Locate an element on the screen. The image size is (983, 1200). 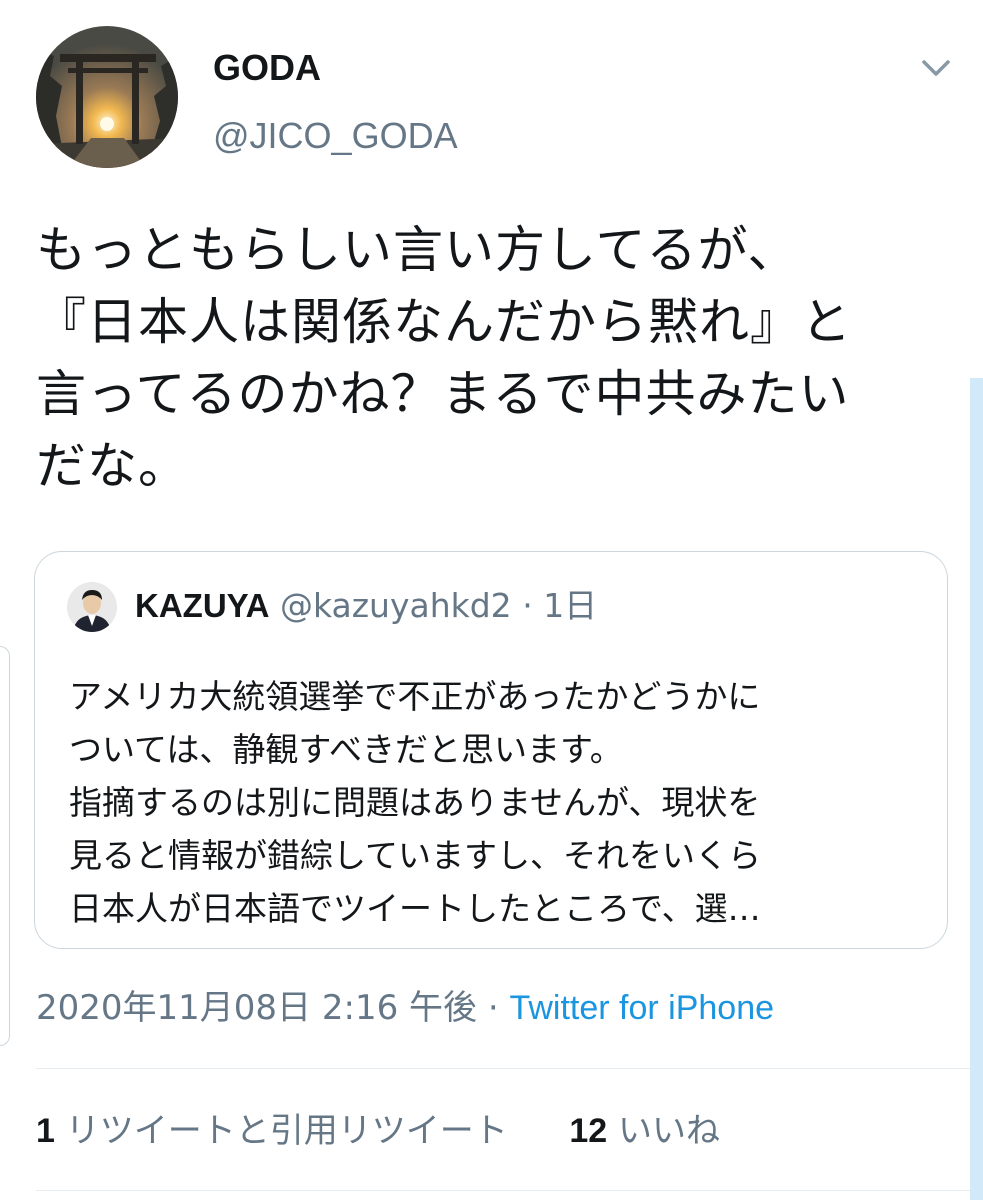
retweets-count: 1 is located at coordinates (45, 1131).